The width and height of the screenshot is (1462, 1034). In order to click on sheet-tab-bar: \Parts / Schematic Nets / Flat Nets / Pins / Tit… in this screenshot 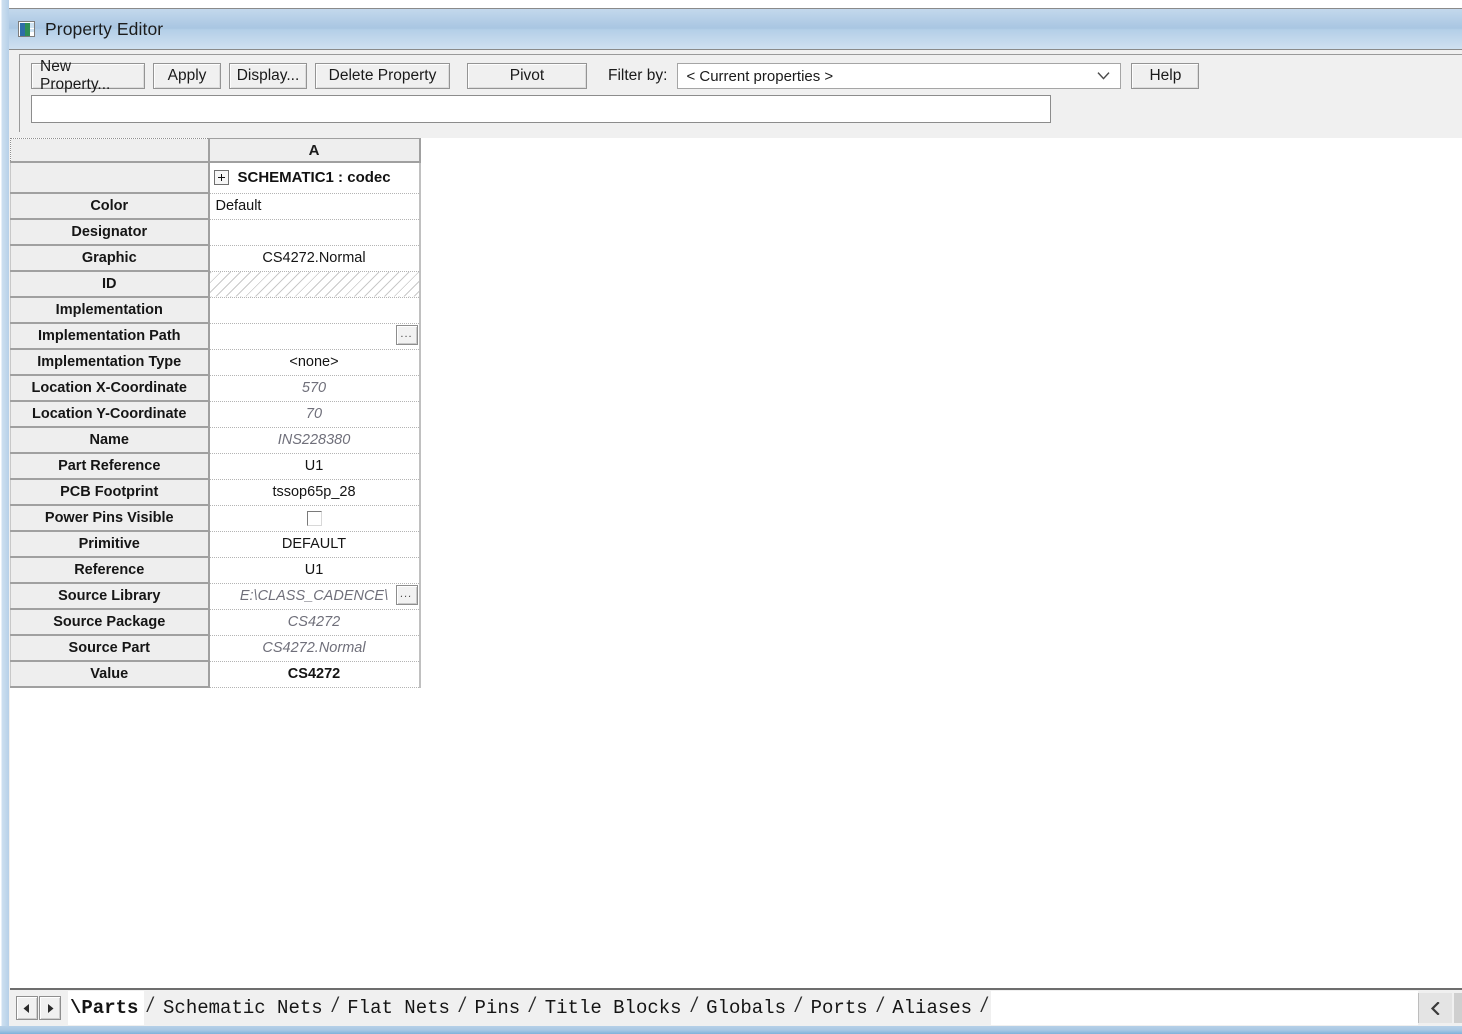, I will do `click(736, 1007)`.